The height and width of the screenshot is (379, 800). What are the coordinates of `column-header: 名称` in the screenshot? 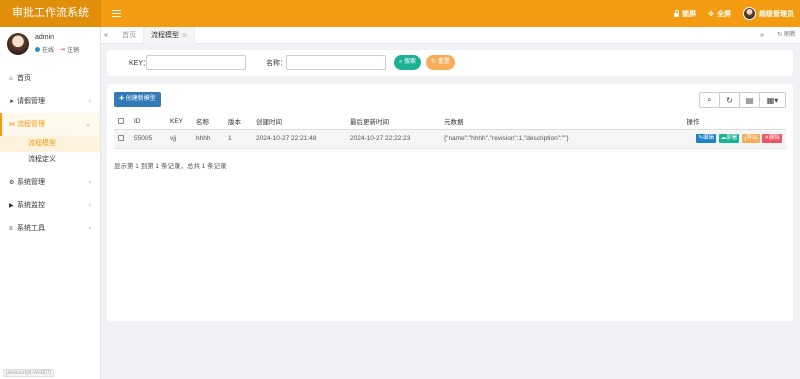 It's located at (208, 122).